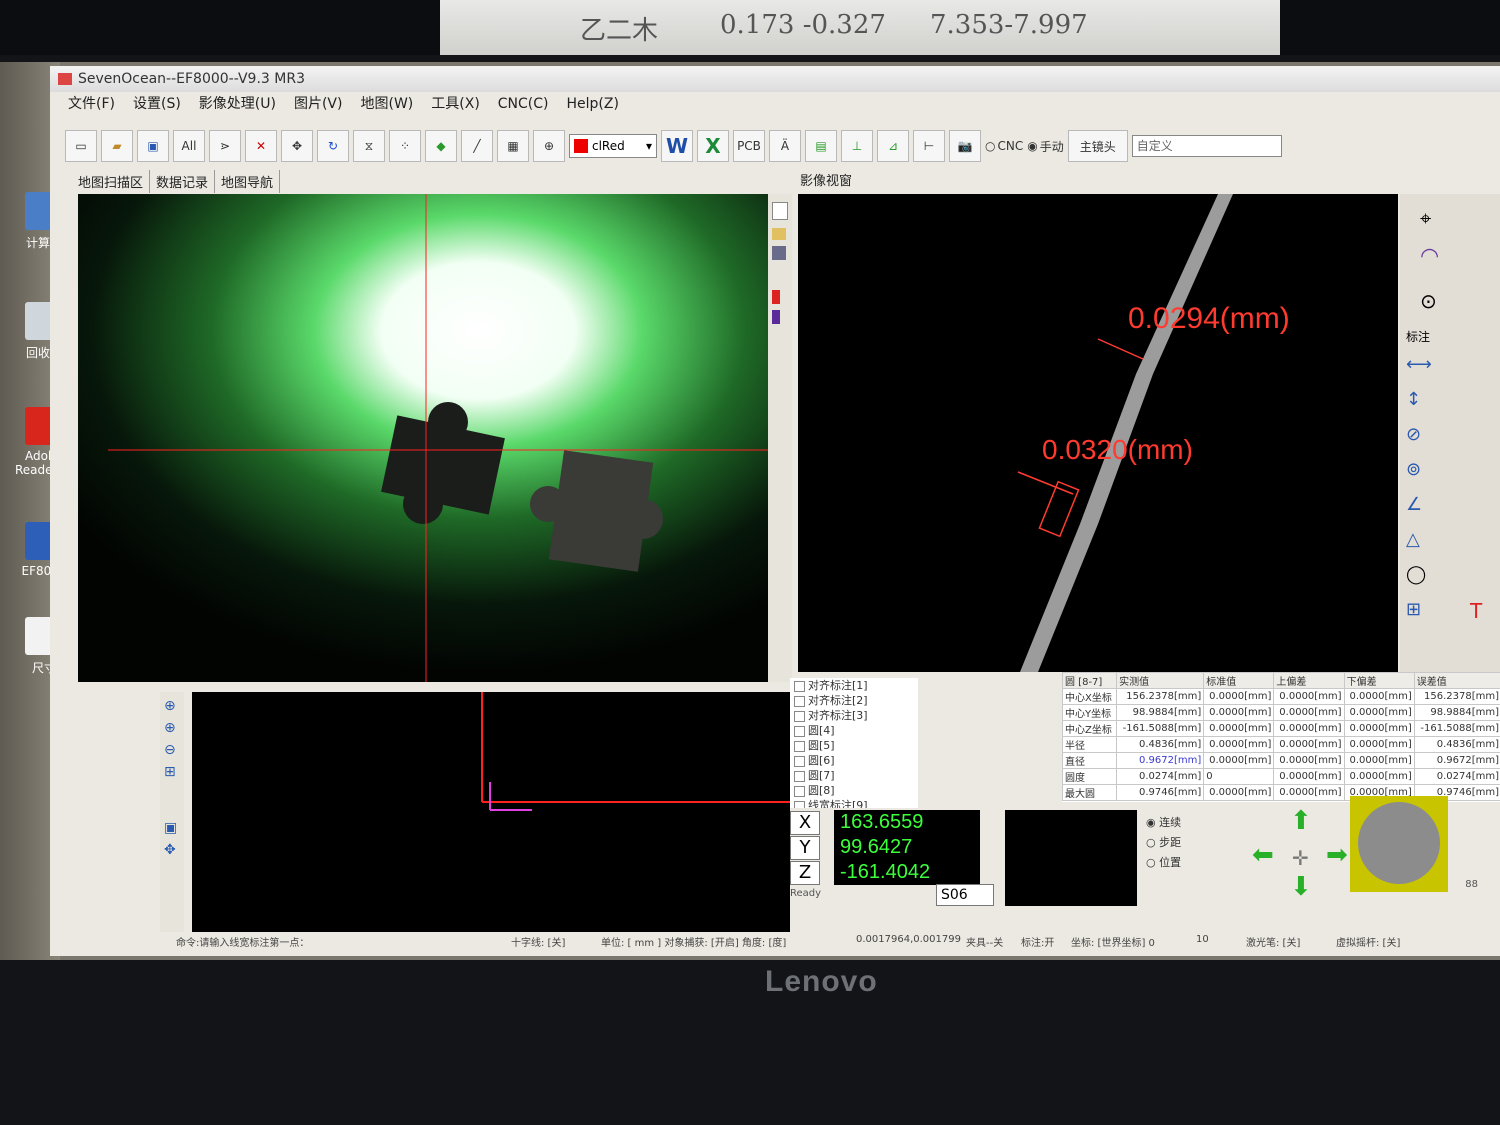 The image size is (1500, 1125). What do you see at coordinates (1337, 855) in the screenshot?
I see `arrow-right-icon: ➡` at bounding box center [1337, 855].